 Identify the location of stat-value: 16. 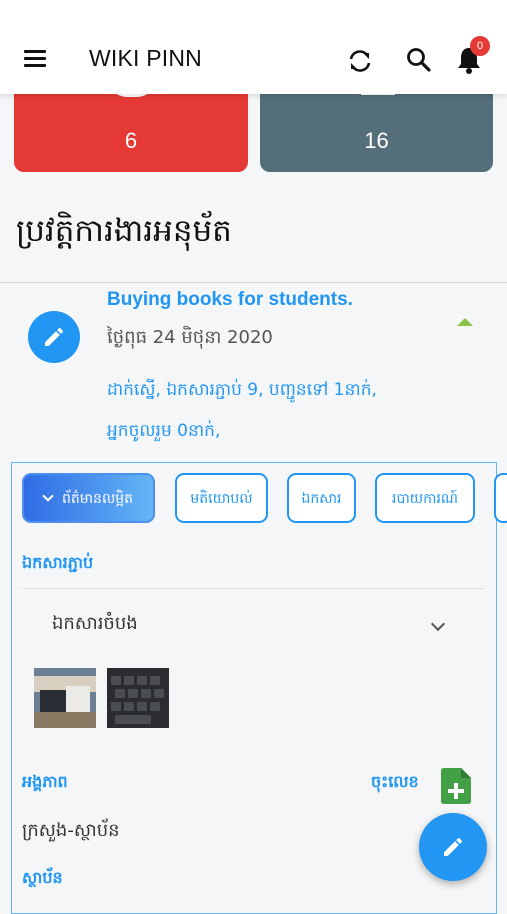
(376, 140).